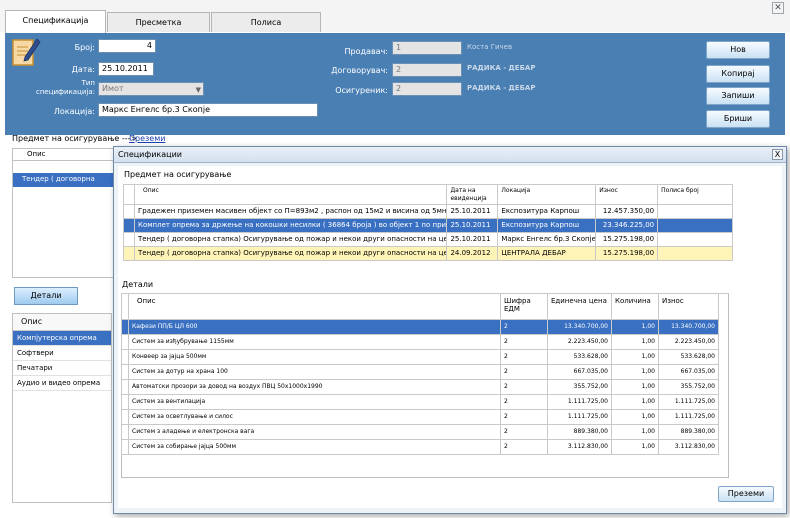  Describe the element at coordinates (746, 494) in the screenshot. I see `prezemi-button: Преземи` at that location.